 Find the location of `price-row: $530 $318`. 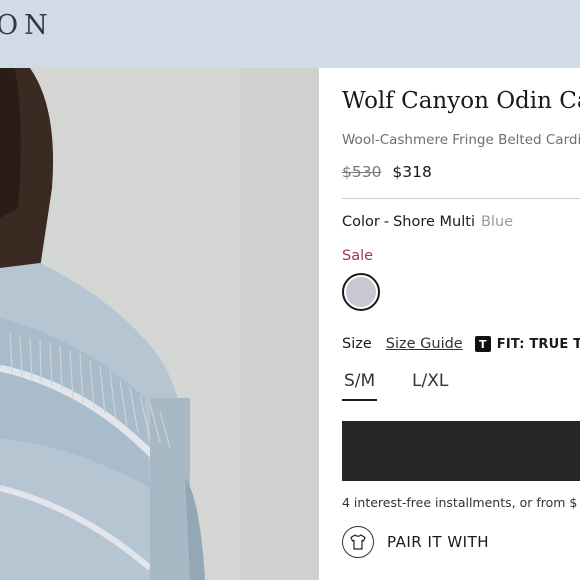

price-row: $530 $318 is located at coordinates (387, 172).